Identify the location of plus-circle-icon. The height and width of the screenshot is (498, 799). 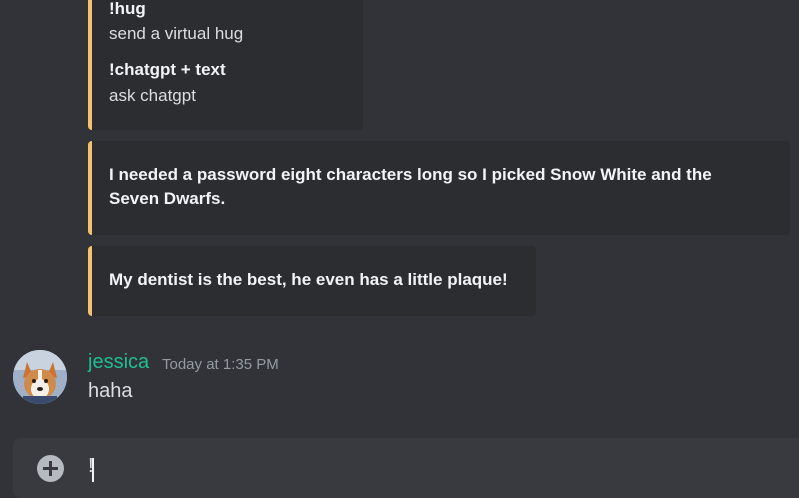
(50, 468).